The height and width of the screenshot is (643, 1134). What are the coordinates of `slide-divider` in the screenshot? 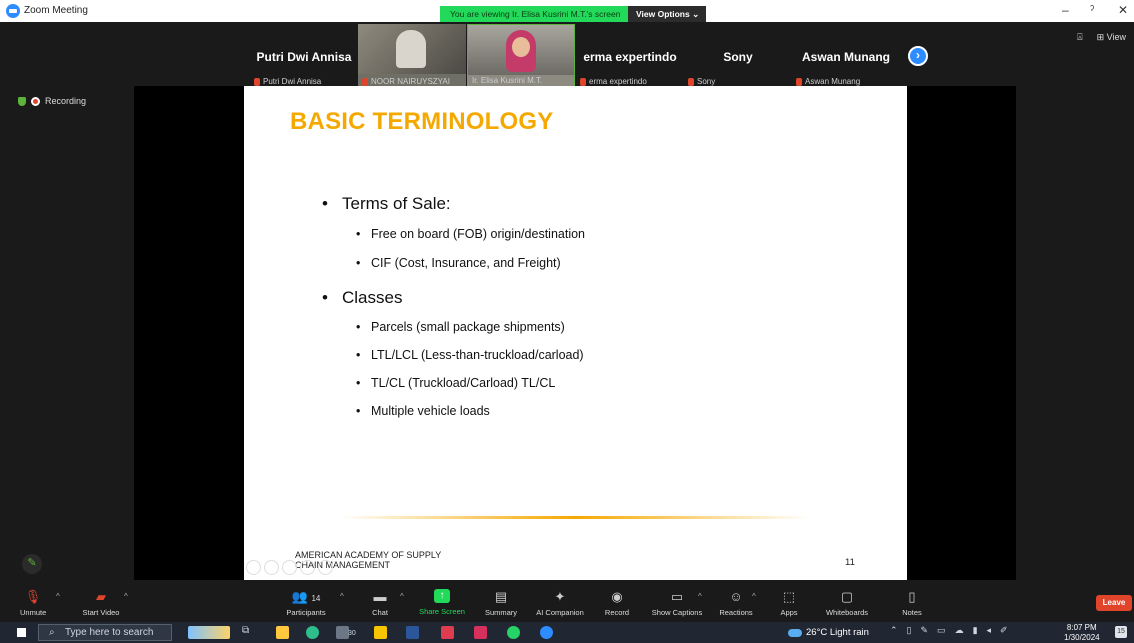 It's located at (575, 517).